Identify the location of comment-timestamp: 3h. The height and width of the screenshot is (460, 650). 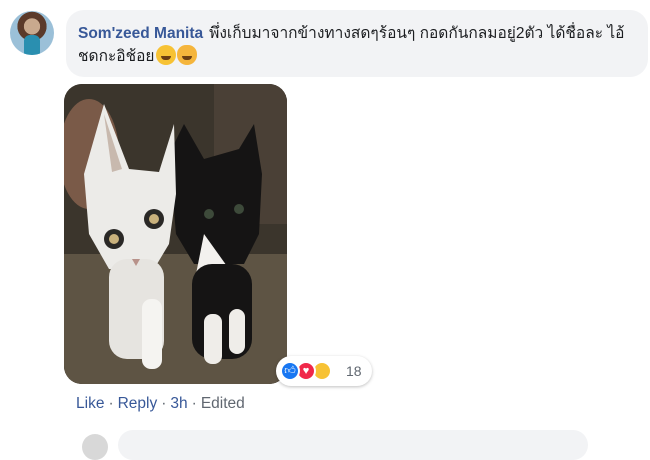
(178, 403).